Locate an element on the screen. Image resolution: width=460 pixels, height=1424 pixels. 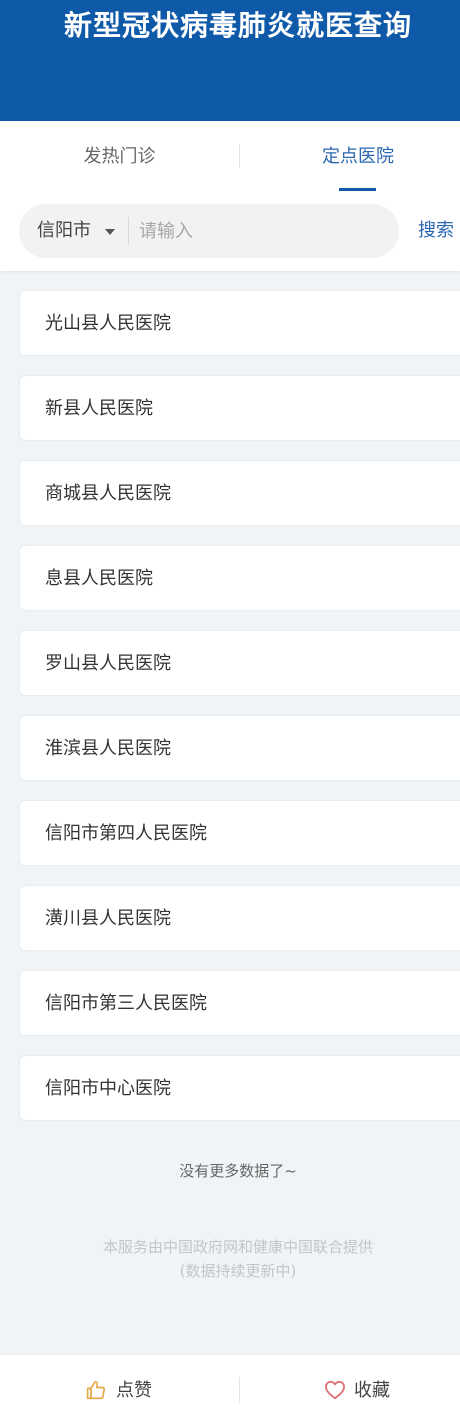
bottom-divider is located at coordinates (239, 1390).